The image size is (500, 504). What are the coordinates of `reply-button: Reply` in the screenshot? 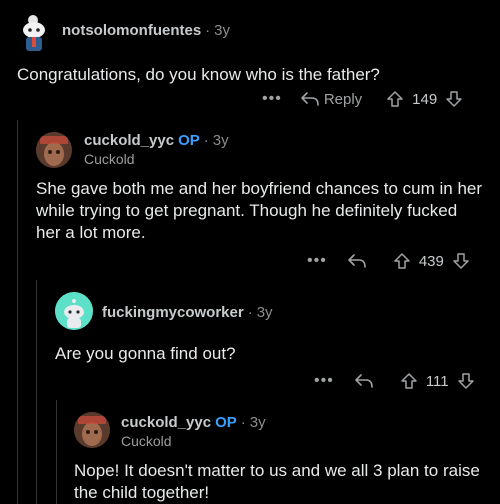 It's located at (331, 99).